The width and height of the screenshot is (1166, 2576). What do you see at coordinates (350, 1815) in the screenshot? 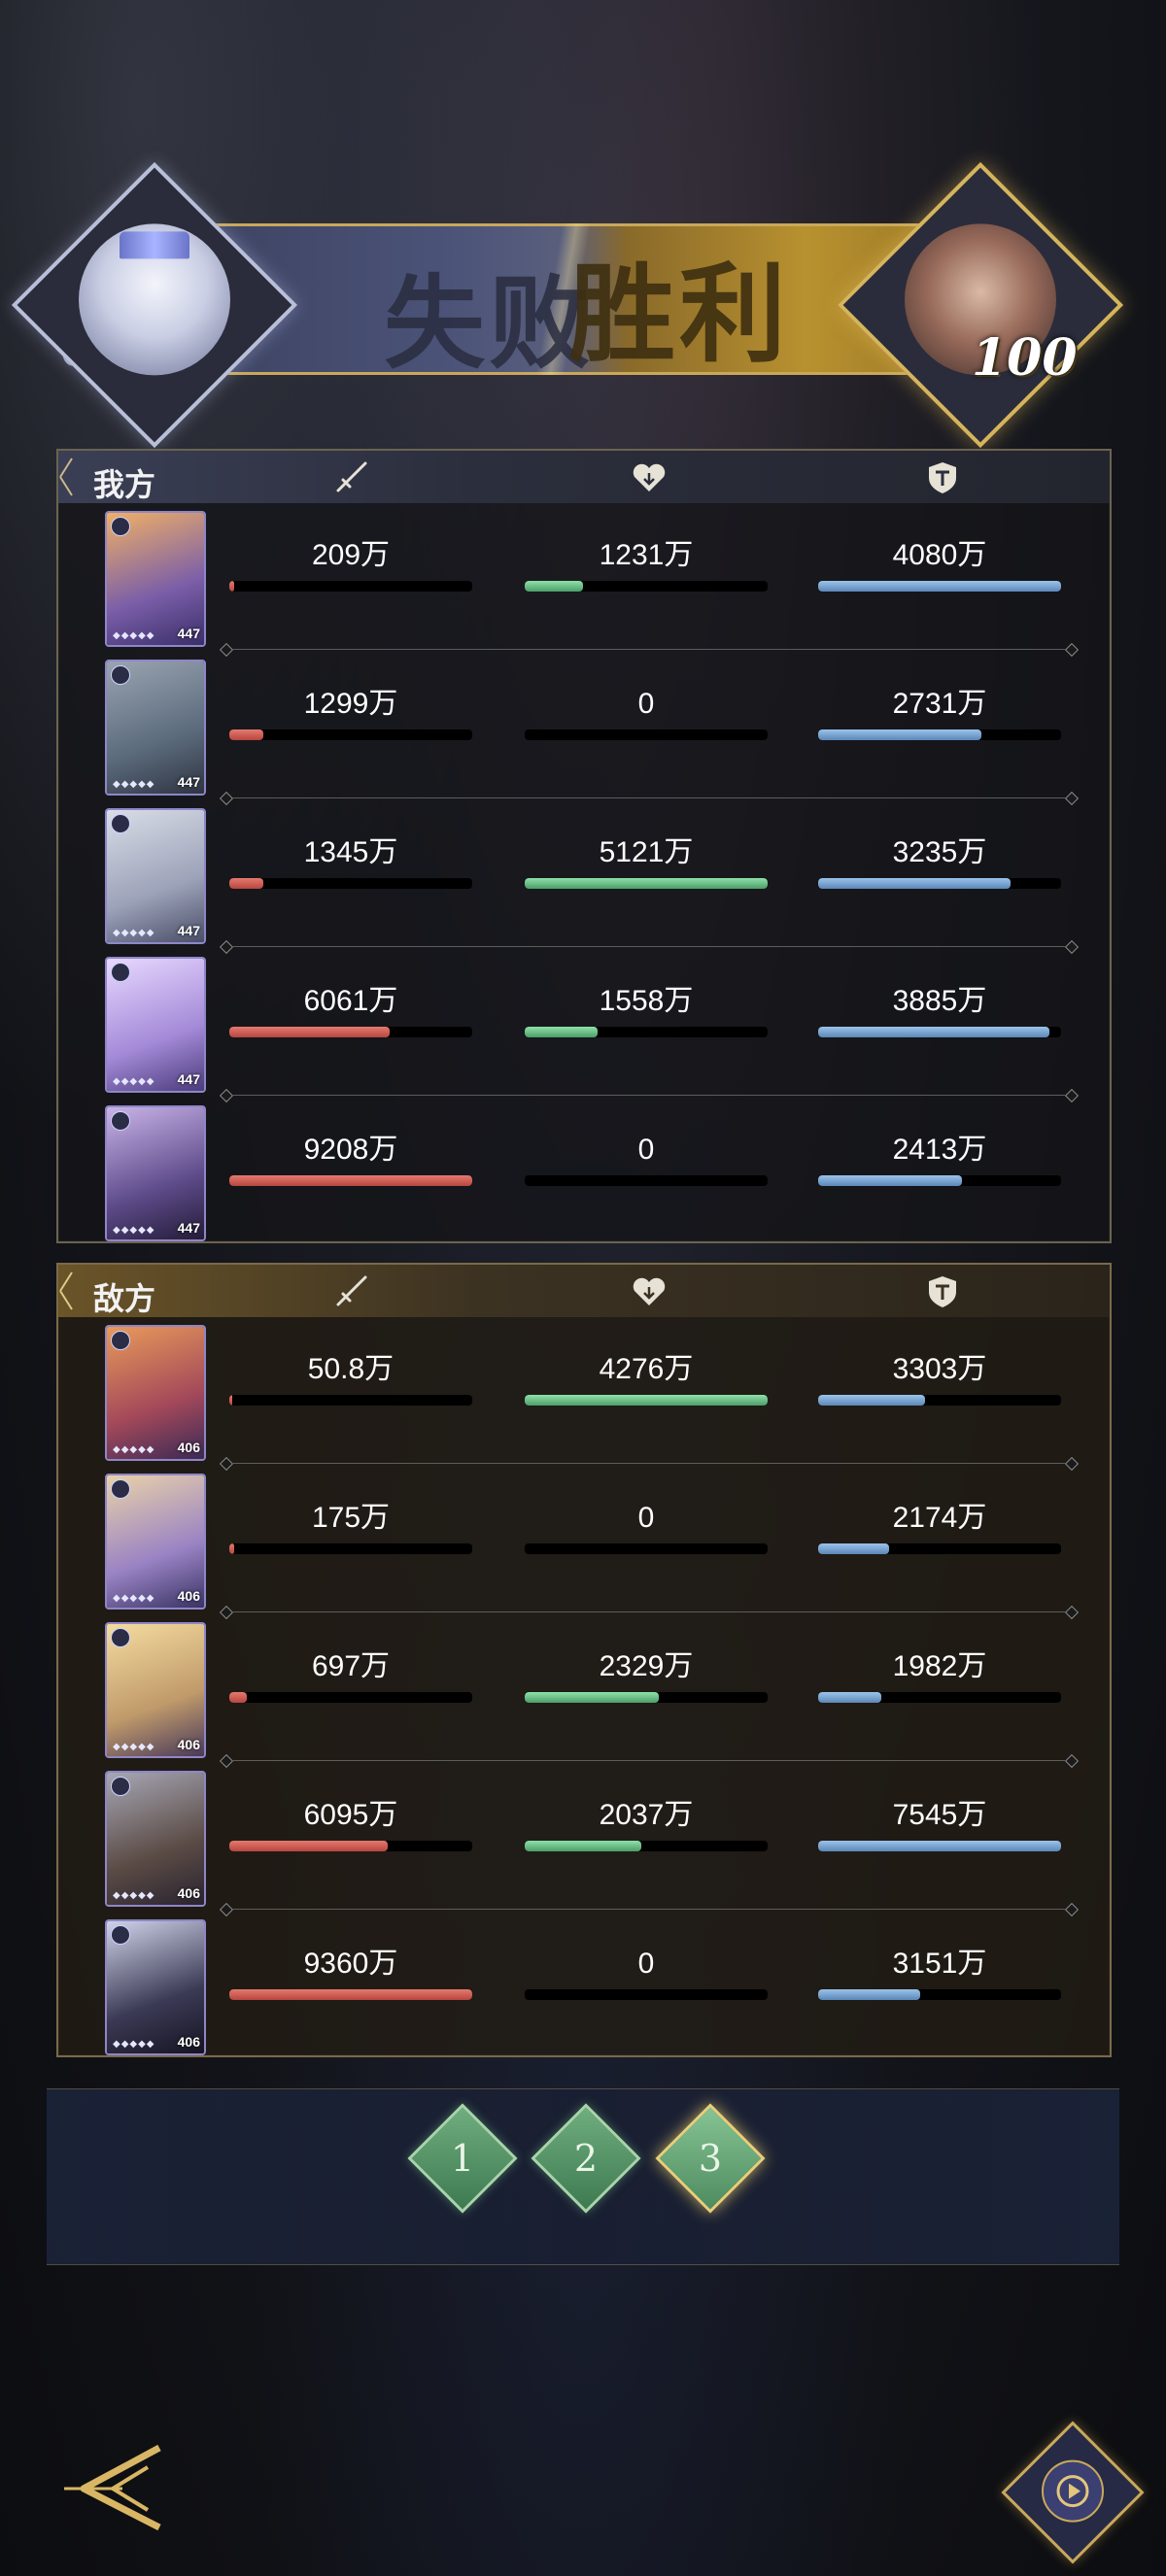
I see `attack-value: 6095万` at bounding box center [350, 1815].